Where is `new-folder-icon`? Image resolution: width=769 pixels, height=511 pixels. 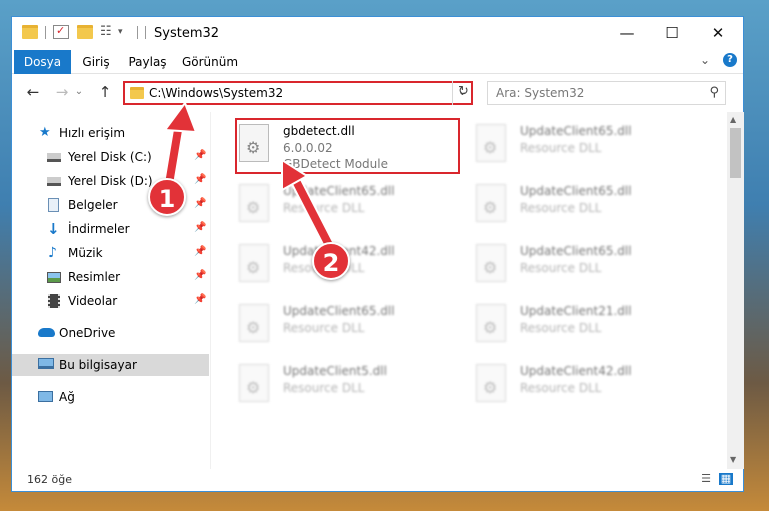
new-folder-icon is located at coordinates (85, 32).